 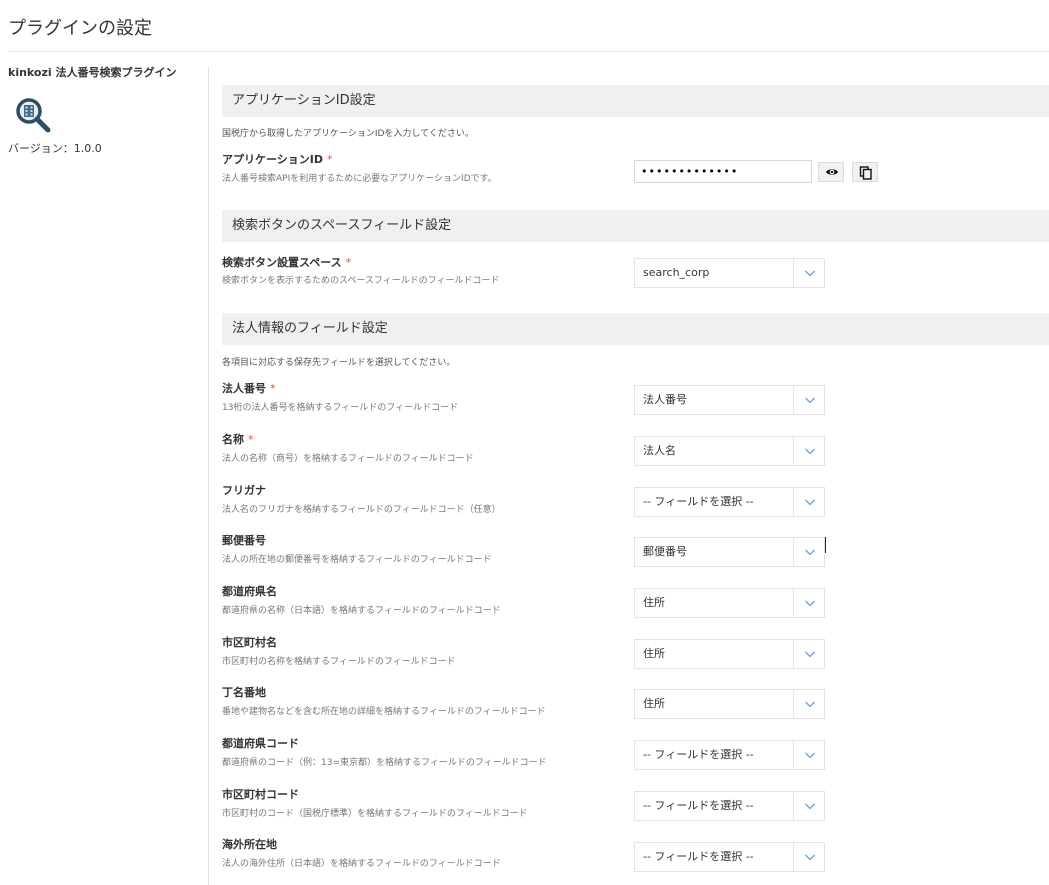 What do you see at coordinates (361, 864) in the screenshot?
I see `field-help-overseas-address: 法人の海外住所（日本語）を格納するフィールドのフィールドコード` at bounding box center [361, 864].